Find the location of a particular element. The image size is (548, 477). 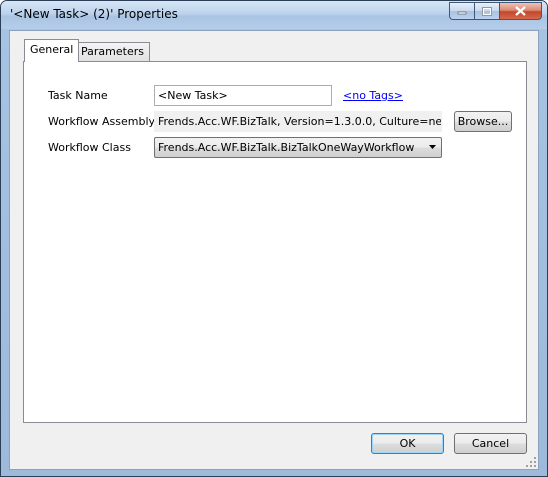

task-name-field: <New Task> is located at coordinates (243, 95).